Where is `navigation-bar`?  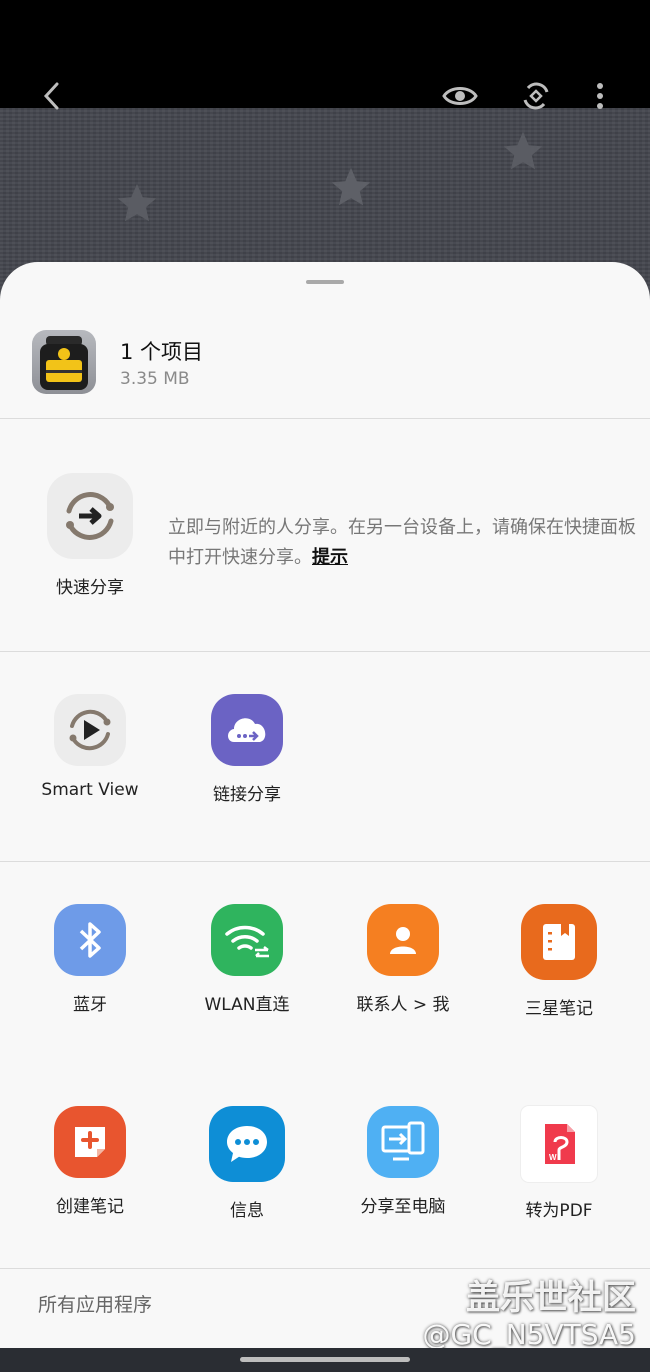
navigation-bar is located at coordinates (325, 1360).